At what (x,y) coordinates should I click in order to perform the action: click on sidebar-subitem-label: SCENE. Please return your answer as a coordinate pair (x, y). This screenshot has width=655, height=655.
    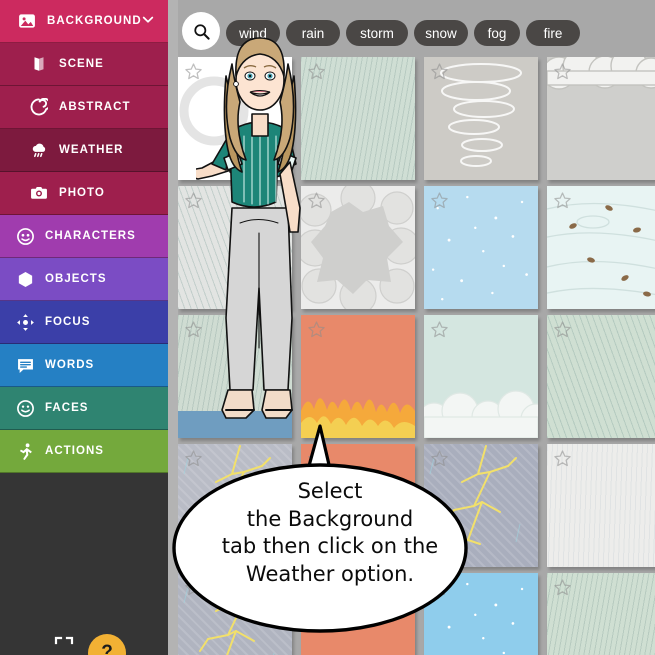
    Looking at the image, I should click on (81, 64).